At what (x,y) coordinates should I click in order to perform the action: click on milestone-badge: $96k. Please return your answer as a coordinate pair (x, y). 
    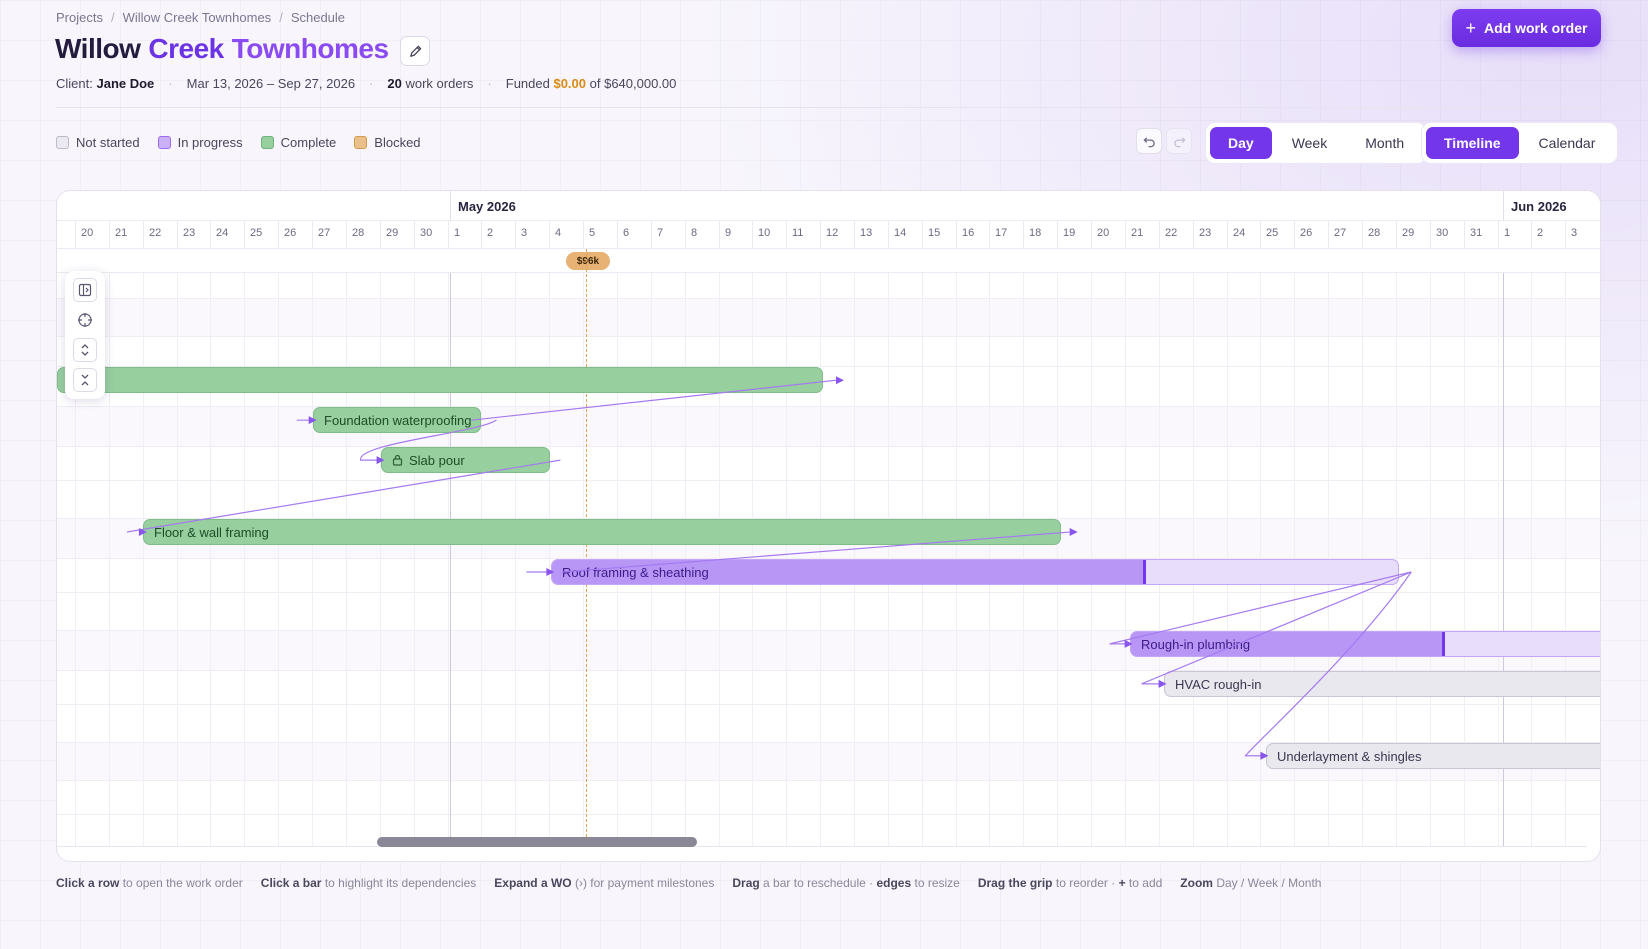
    Looking at the image, I should click on (588, 261).